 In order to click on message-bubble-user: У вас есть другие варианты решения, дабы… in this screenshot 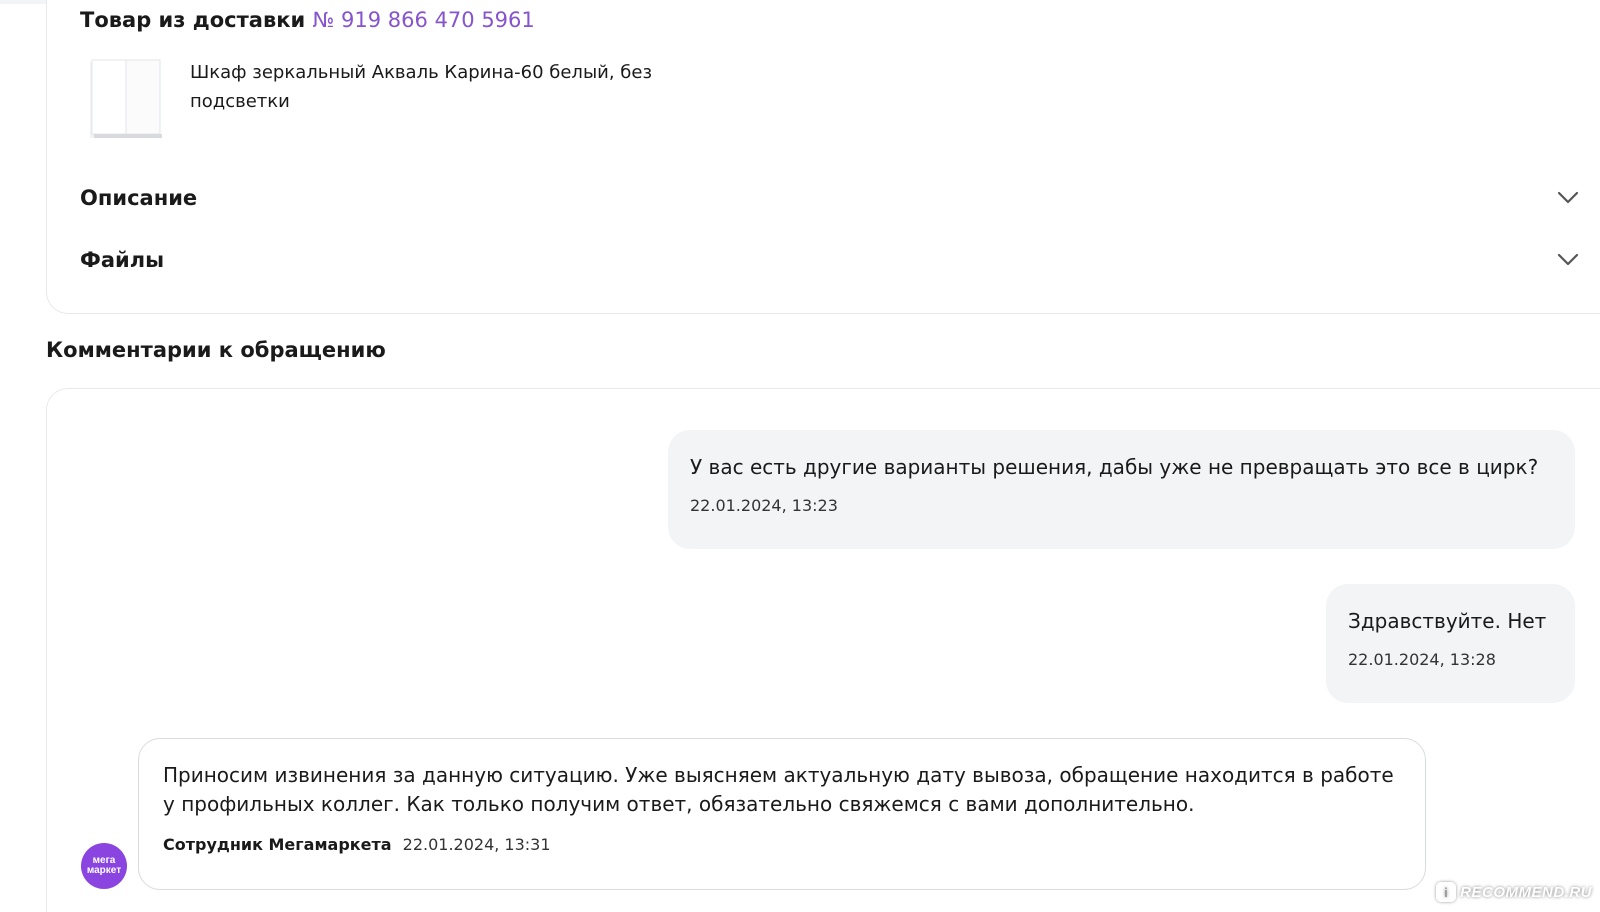, I will do `click(1121, 489)`.